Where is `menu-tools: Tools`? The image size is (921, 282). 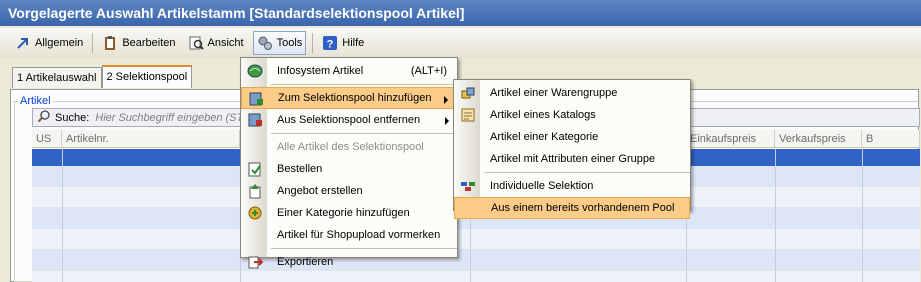 menu-tools: Tools is located at coordinates (279, 43).